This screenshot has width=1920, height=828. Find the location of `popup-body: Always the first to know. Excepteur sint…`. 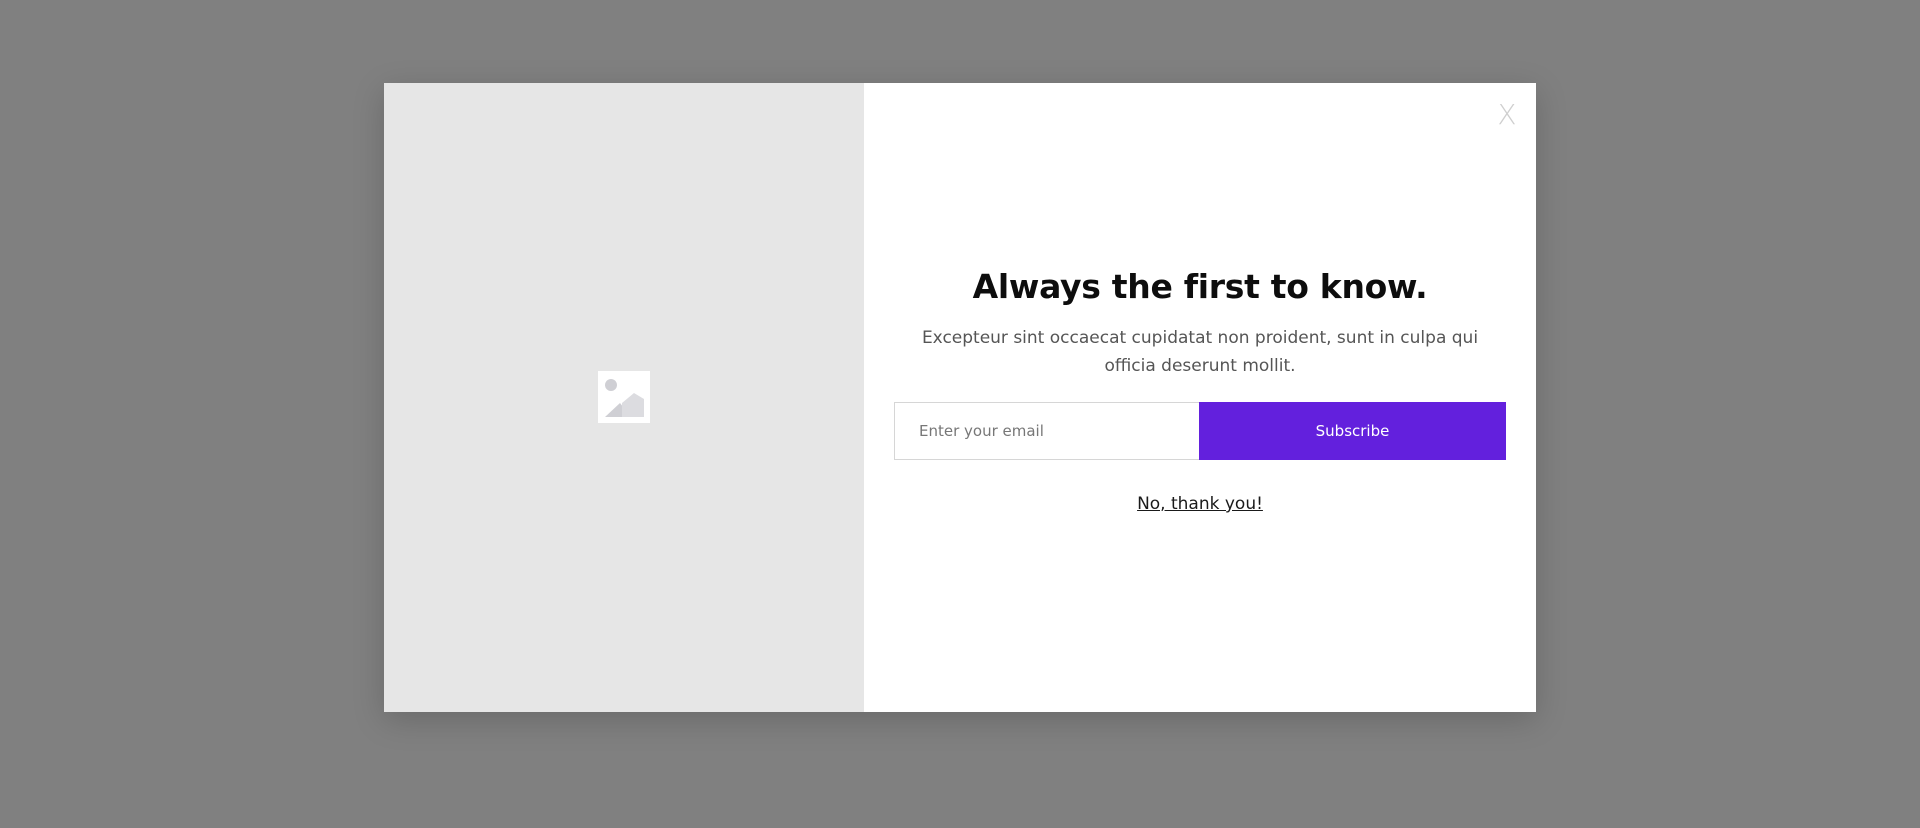

popup-body: Always the first to know. Excepteur sint… is located at coordinates (1200, 390).